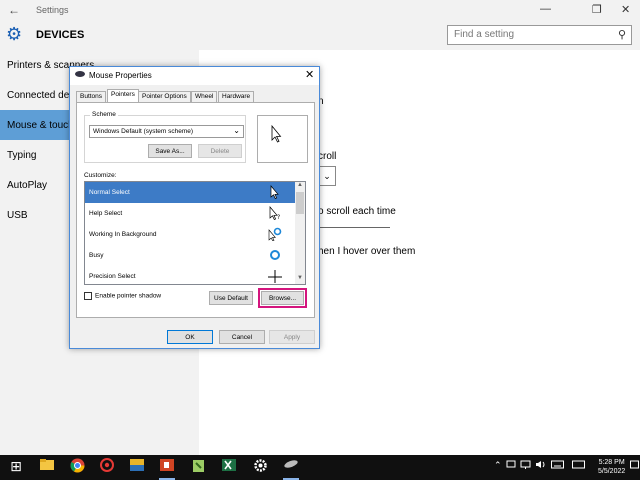 The height and width of the screenshot is (480, 640). Describe the element at coordinates (14, 34) in the screenshot. I see `gear-icon: ⚙` at that location.